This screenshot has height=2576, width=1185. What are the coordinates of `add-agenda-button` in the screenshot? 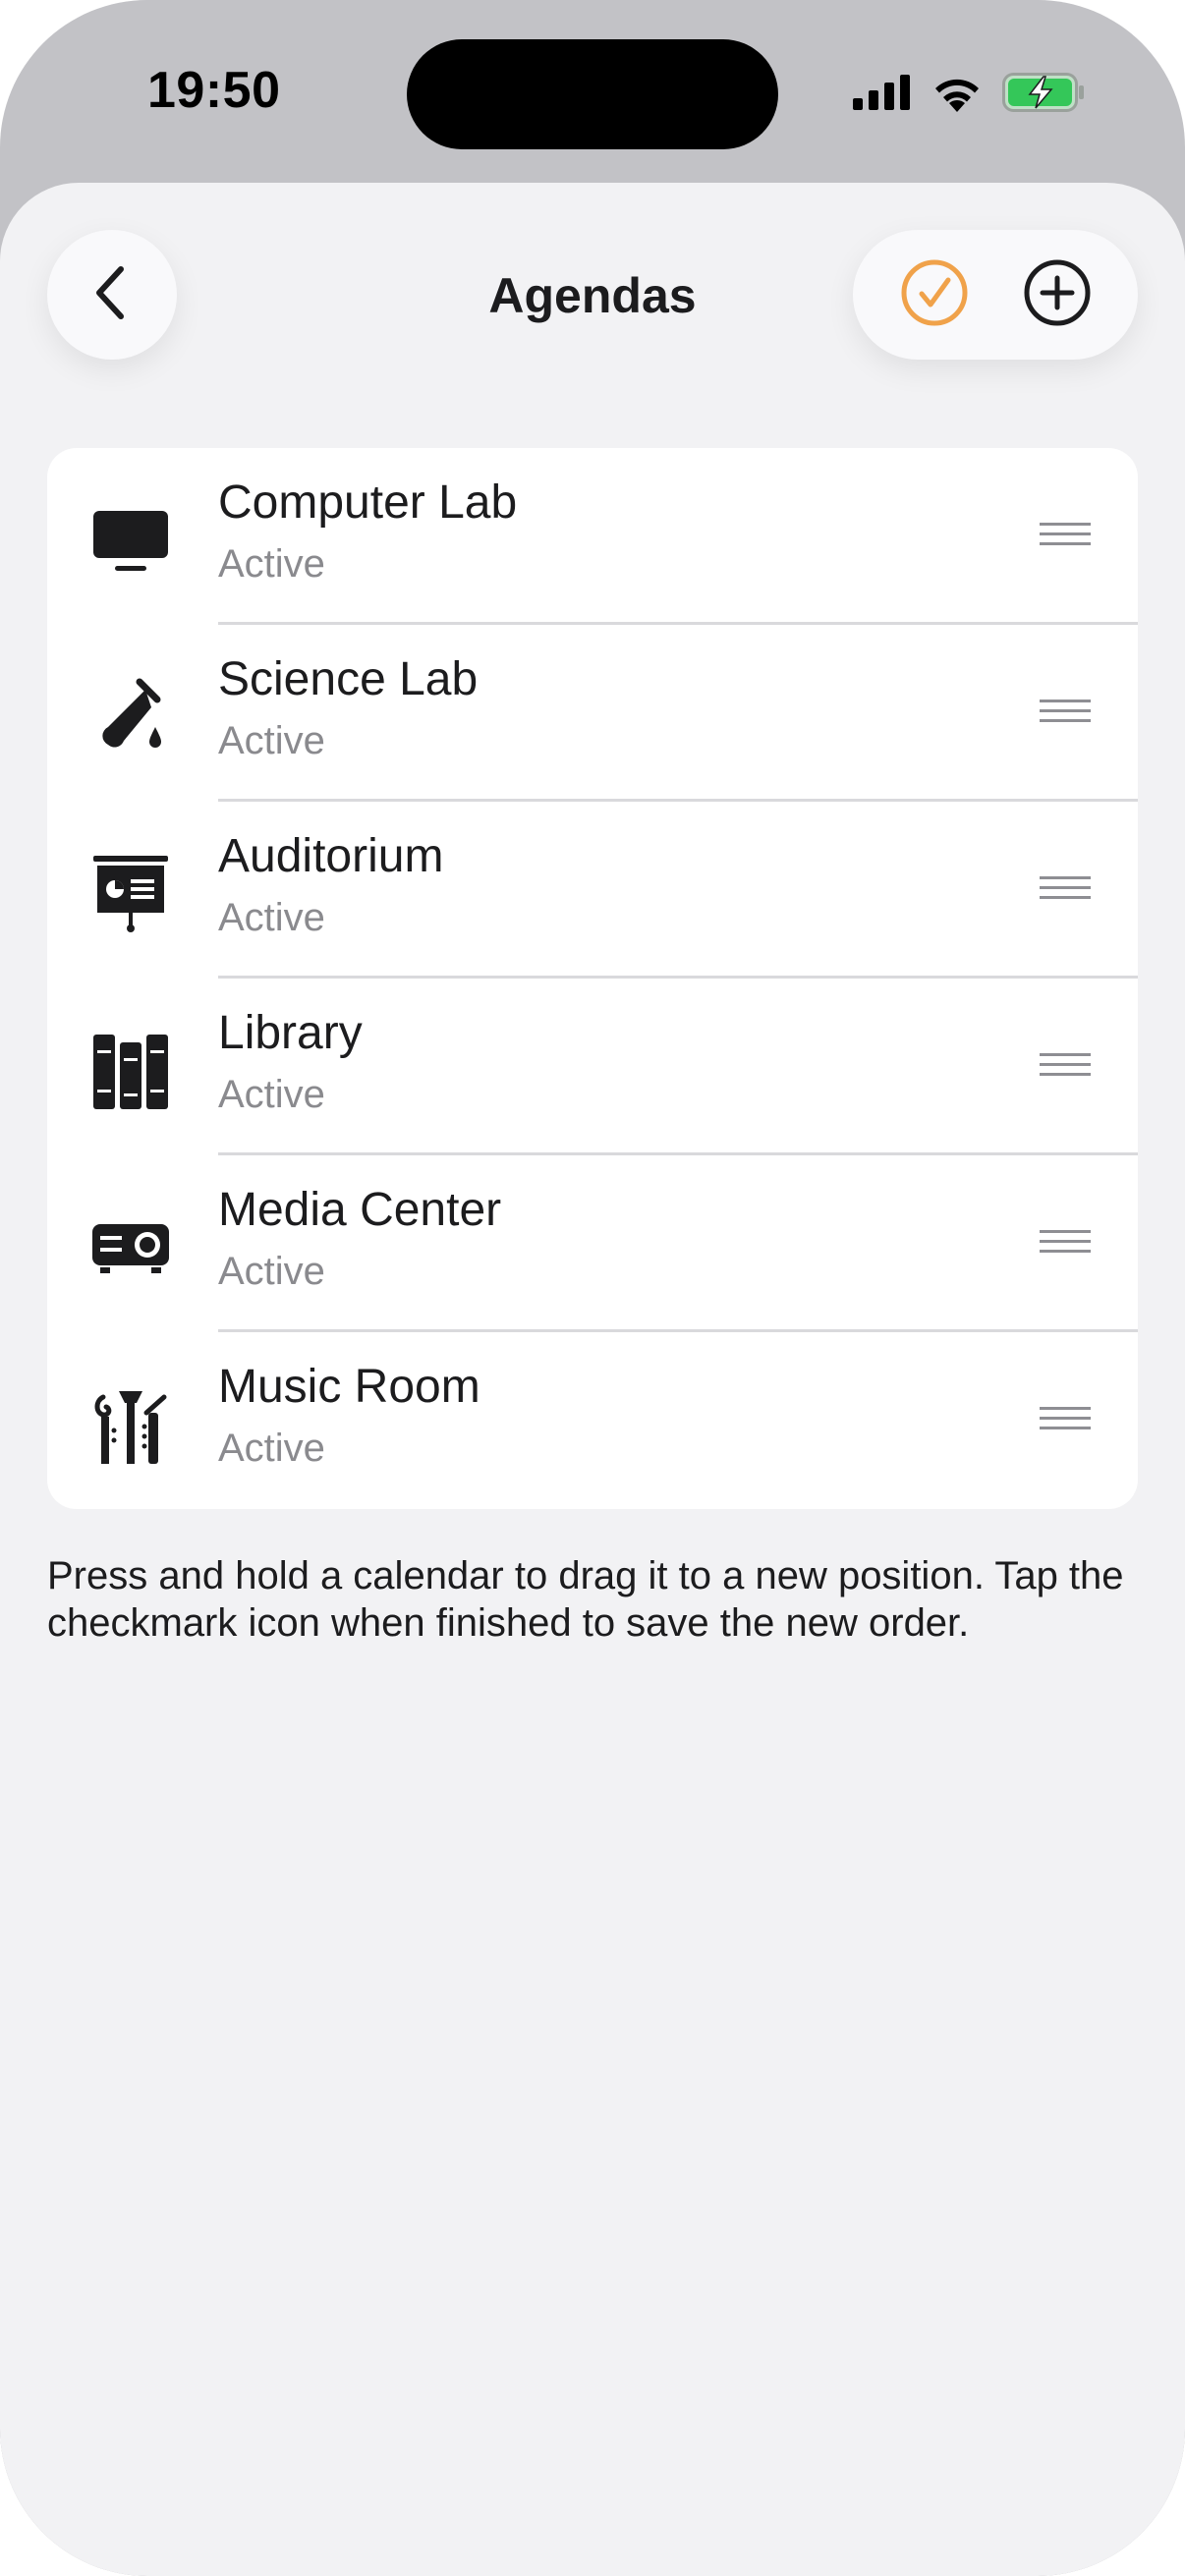 It's located at (1057, 295).